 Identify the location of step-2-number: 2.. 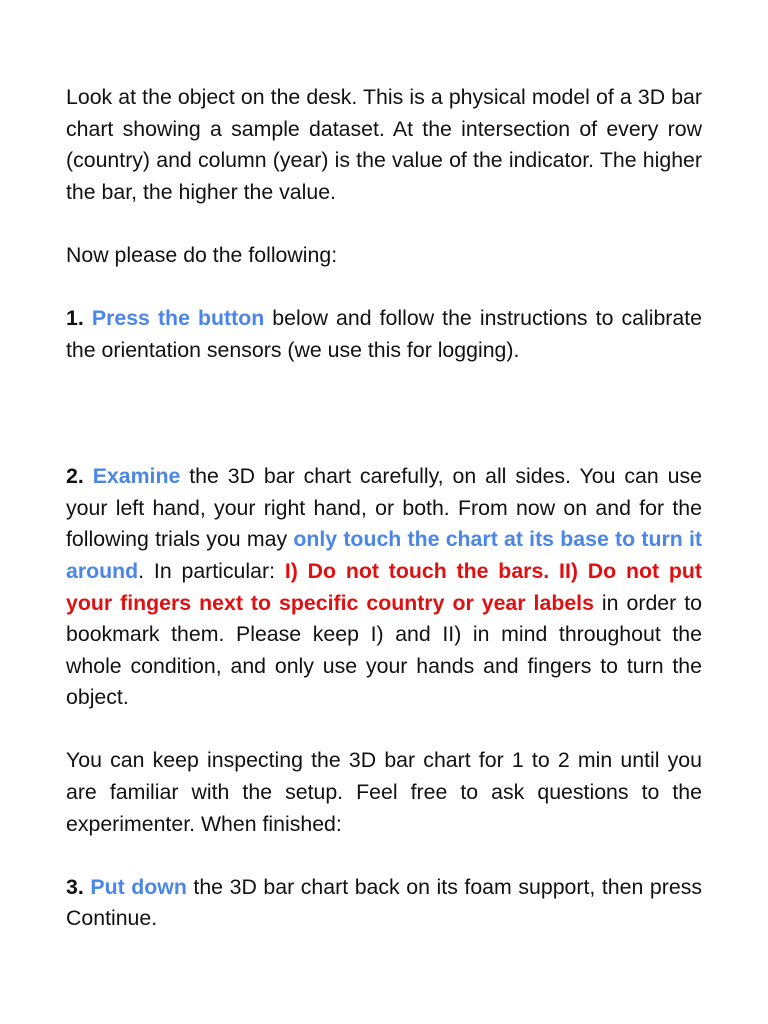
(75, 476).